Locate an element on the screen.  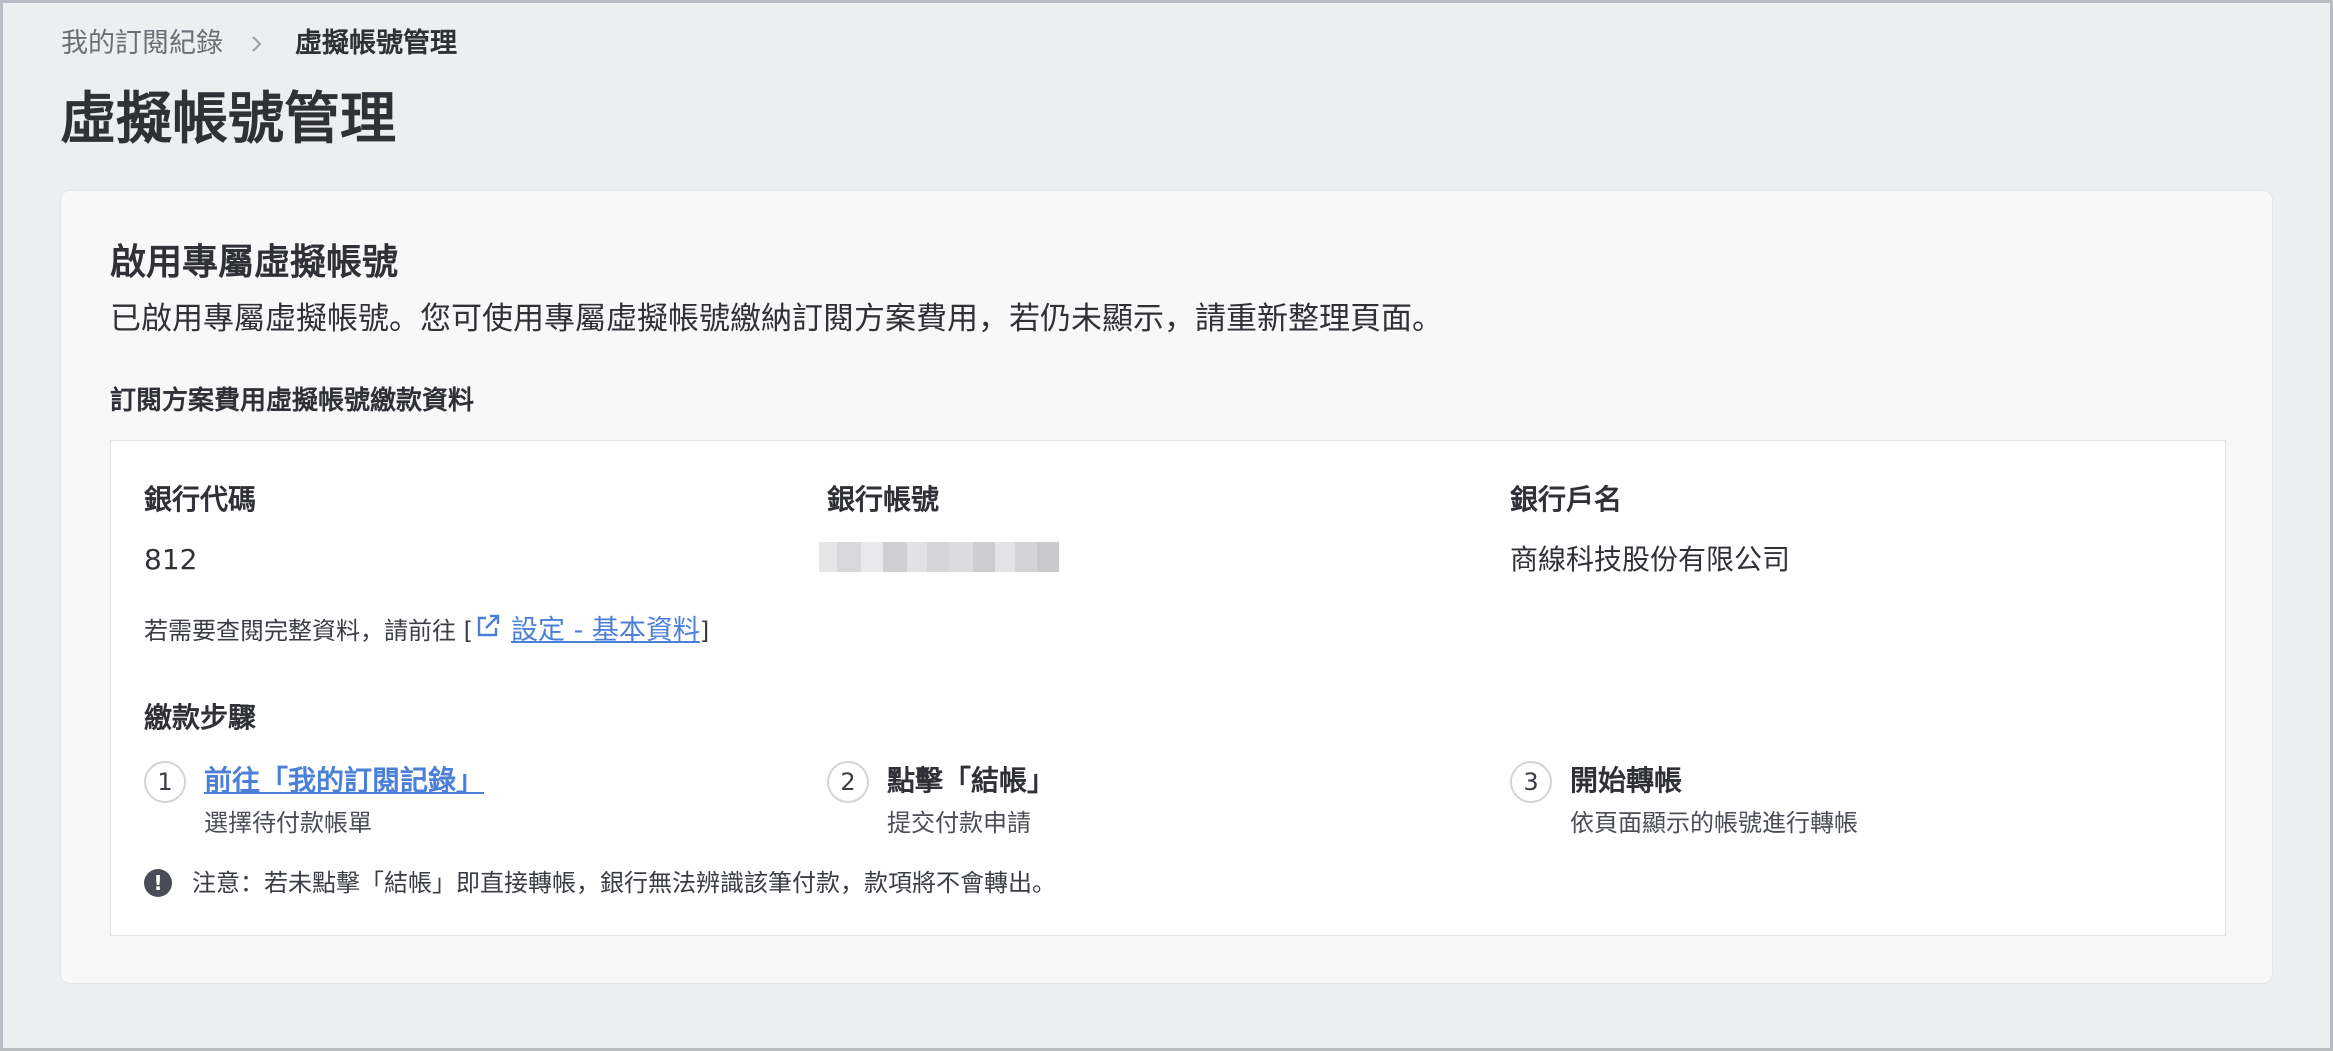
settings-note-prefix: 若需要查閱完整資料，請前往 [ is located at coordinates (308, 631).